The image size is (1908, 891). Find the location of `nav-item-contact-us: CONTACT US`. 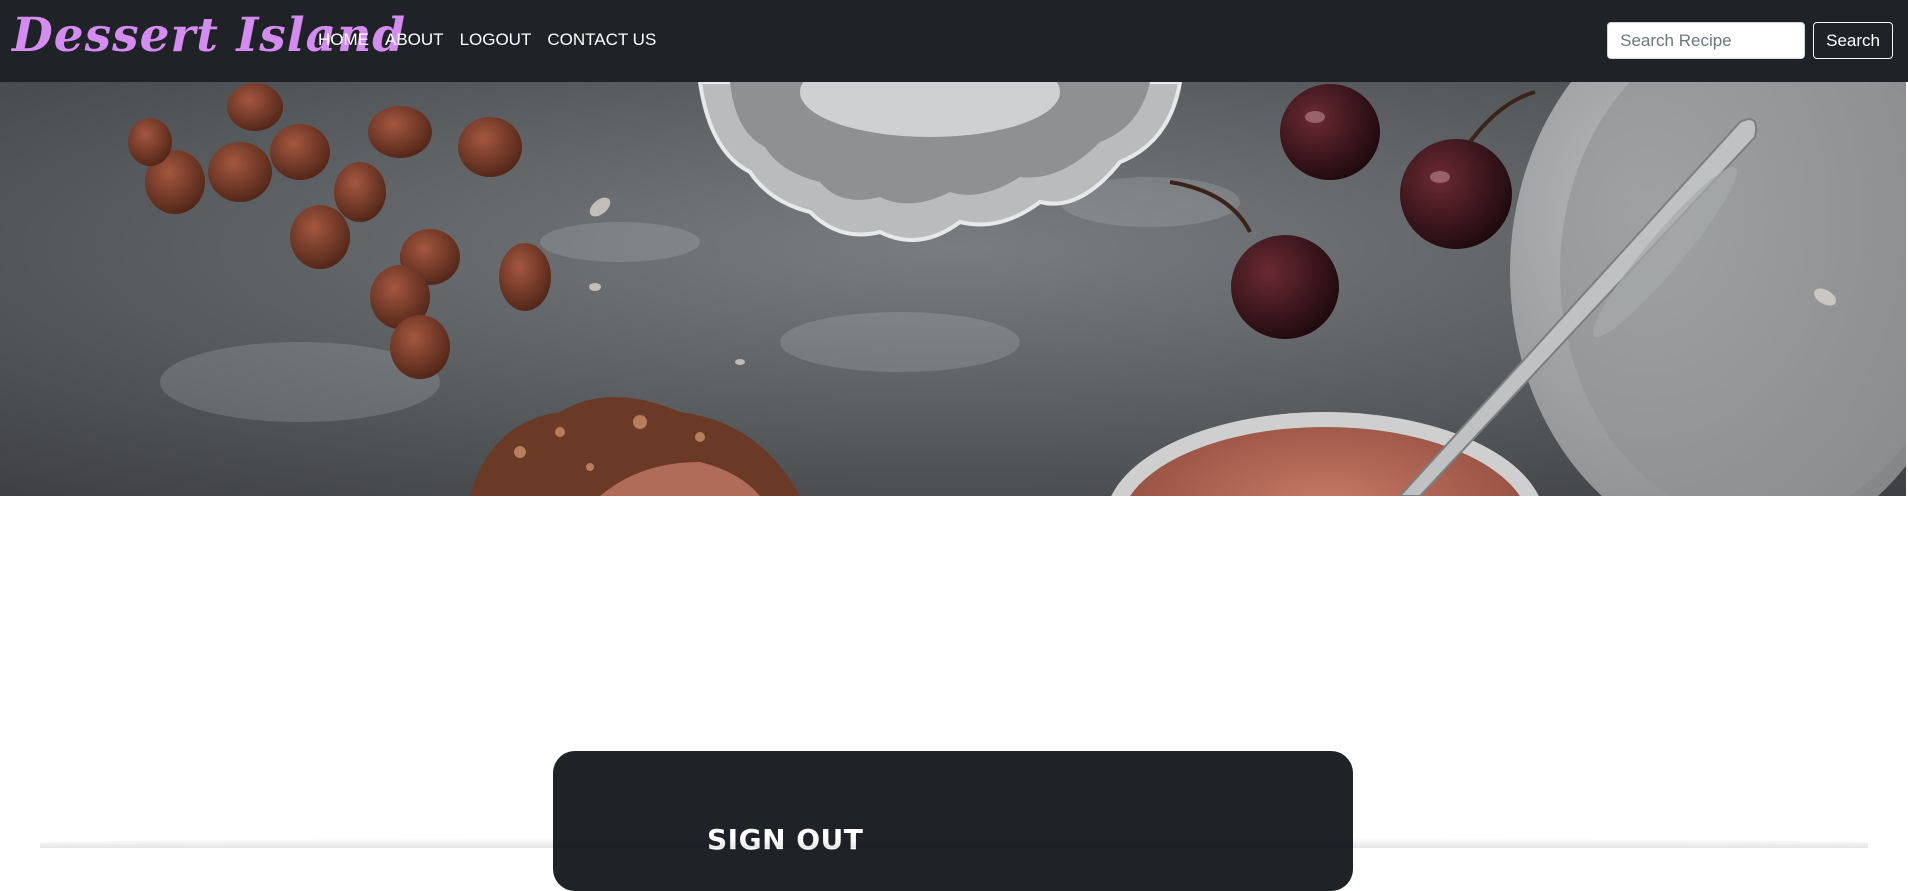

nav-item-contact-us: CONTACT US is located at coordinates (601, 40).